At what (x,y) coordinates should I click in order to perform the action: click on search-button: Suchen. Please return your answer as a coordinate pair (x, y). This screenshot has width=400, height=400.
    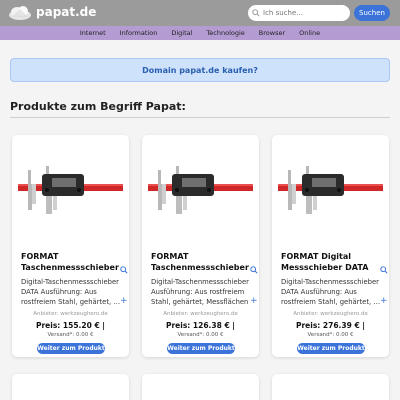
    Looking at the image, I should click on (372, 13).